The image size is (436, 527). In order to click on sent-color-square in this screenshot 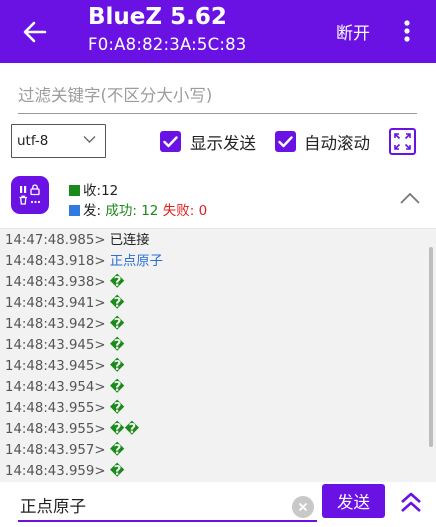, I will do `click(74, 210)`.